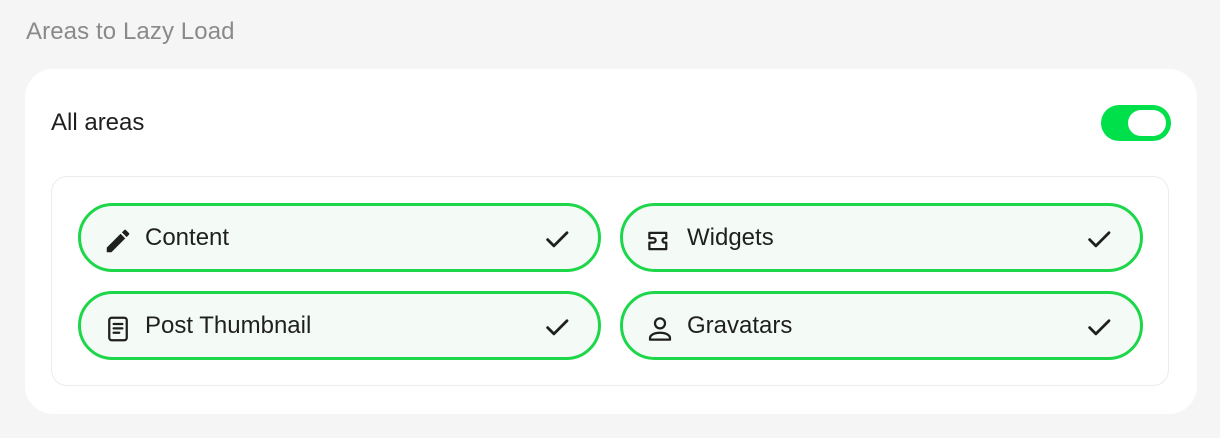 The width and height of the screenshot is (1220, 438). I want to click on pencil-icon, so click(118, 241).